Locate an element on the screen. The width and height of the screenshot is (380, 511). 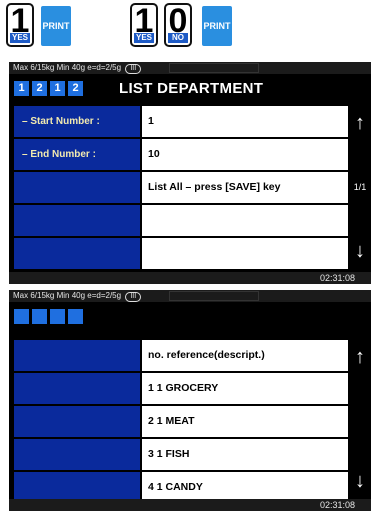
title-bar: 1 2 1 2 LIST DEPARTMENT is located at coordinates (190, 89).